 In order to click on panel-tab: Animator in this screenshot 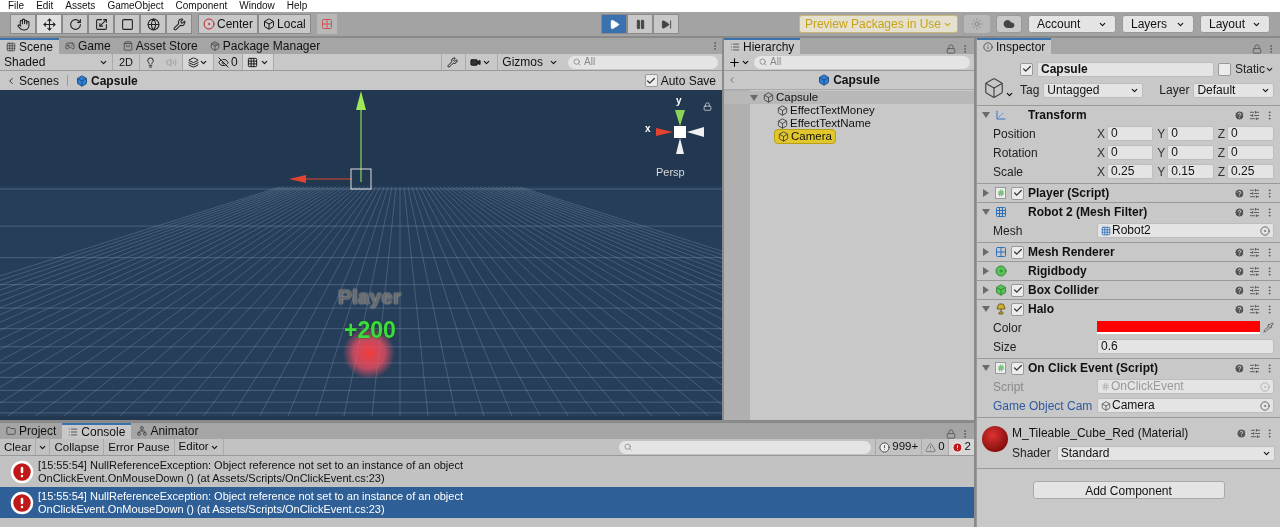, I will do `click(168, 431)`.